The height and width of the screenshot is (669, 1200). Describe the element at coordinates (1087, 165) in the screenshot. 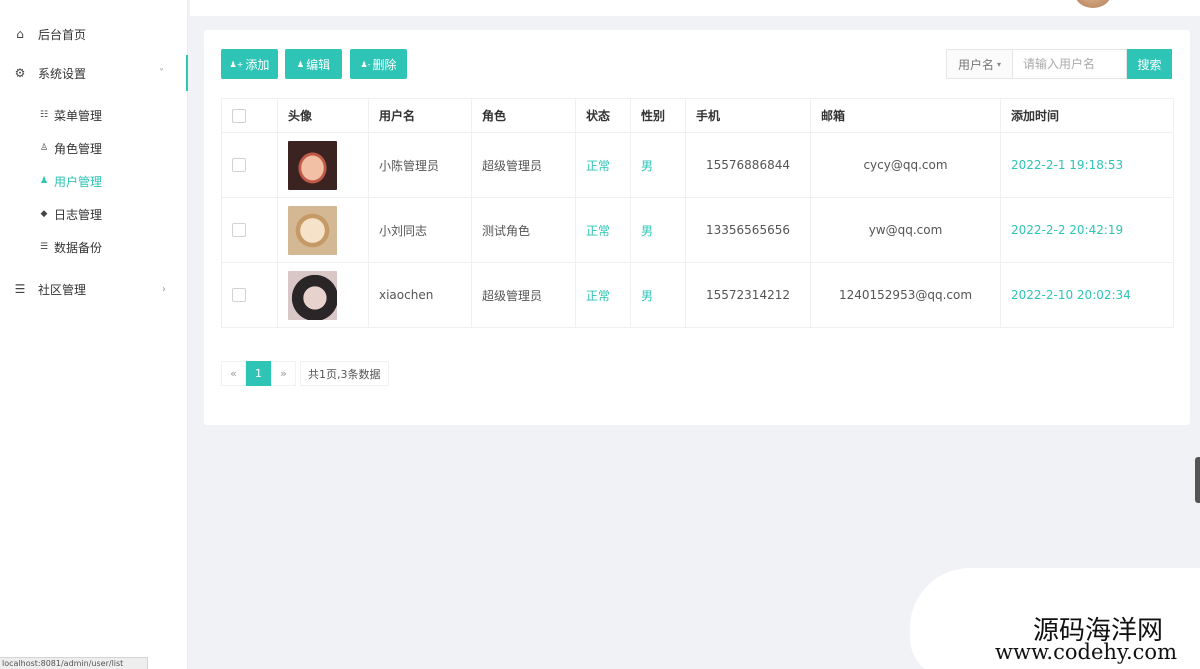

I see `created-time-cell: 2022-2-1 19:18:53` at that location.